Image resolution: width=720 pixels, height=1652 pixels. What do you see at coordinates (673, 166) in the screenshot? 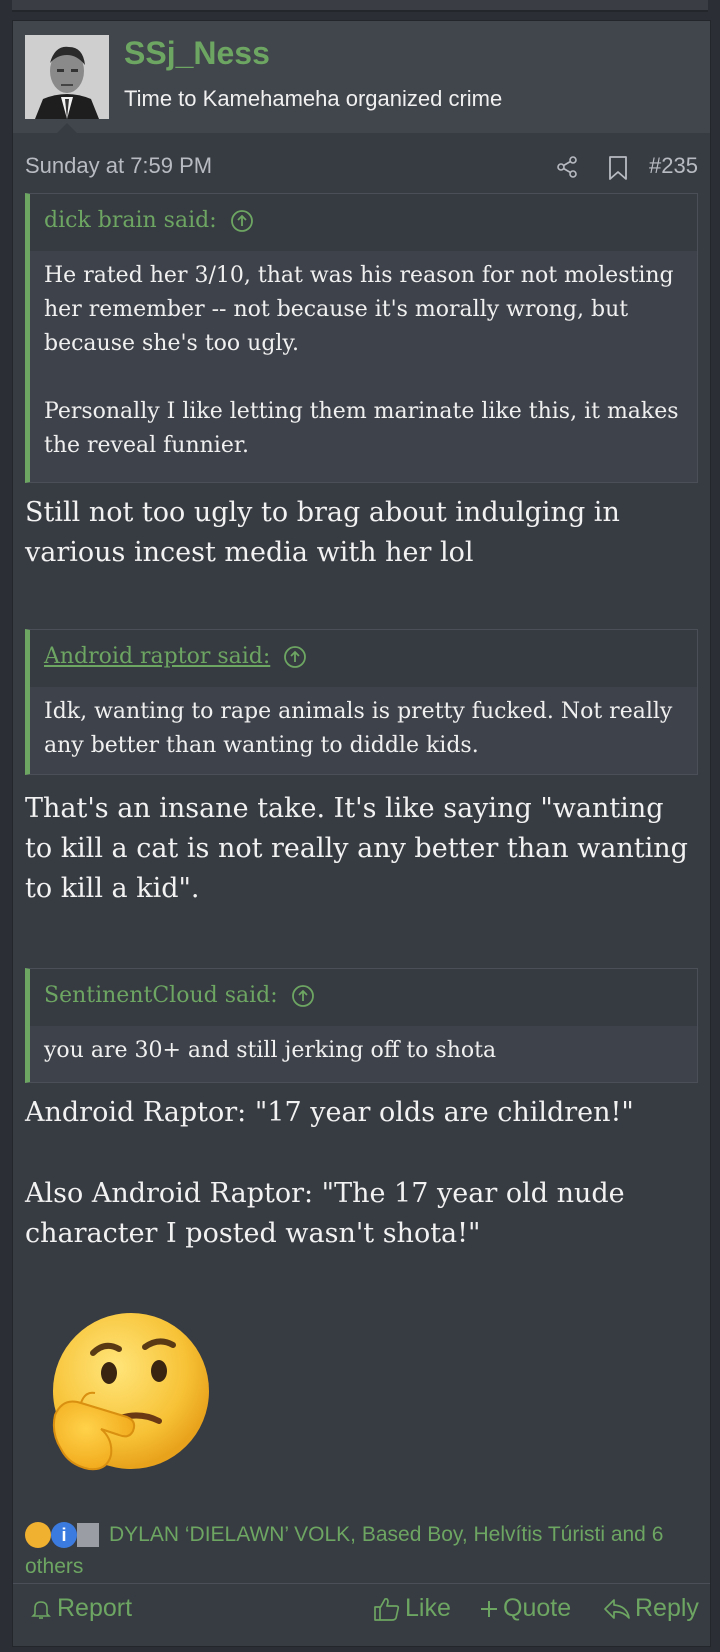
I see `post-number: #235` at bounding box center [673, 166].